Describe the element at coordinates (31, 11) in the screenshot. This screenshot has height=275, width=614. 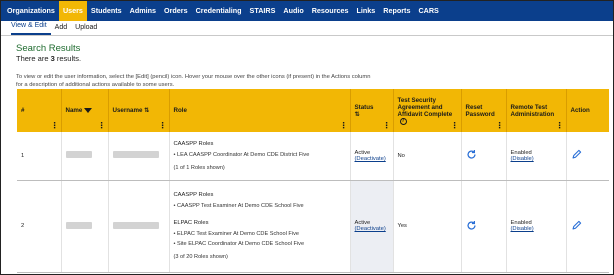
I see `nav-organizations: Organizations` at that location.